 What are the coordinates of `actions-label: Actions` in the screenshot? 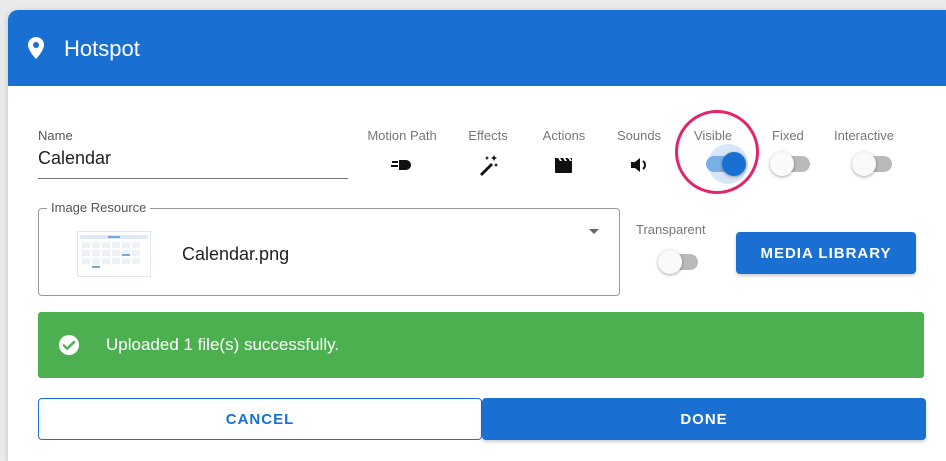 It's located at (564, 135).